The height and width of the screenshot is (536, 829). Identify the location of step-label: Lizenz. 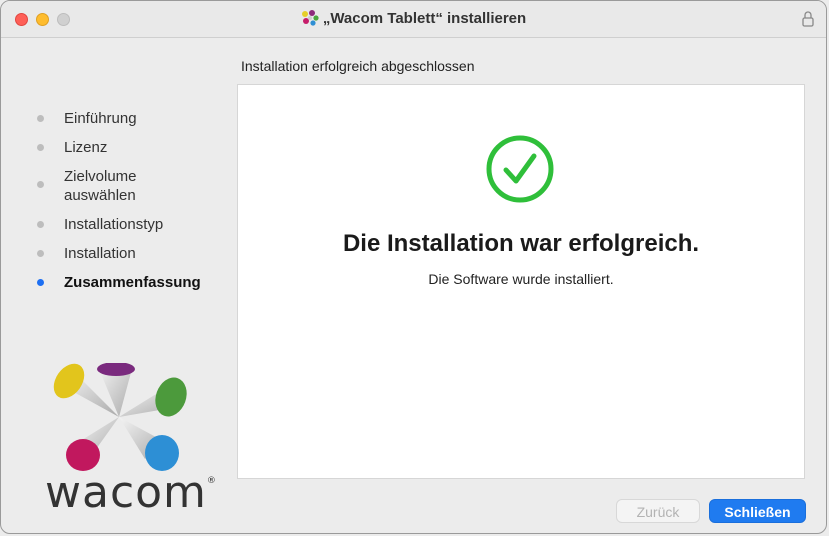
(86, 147).